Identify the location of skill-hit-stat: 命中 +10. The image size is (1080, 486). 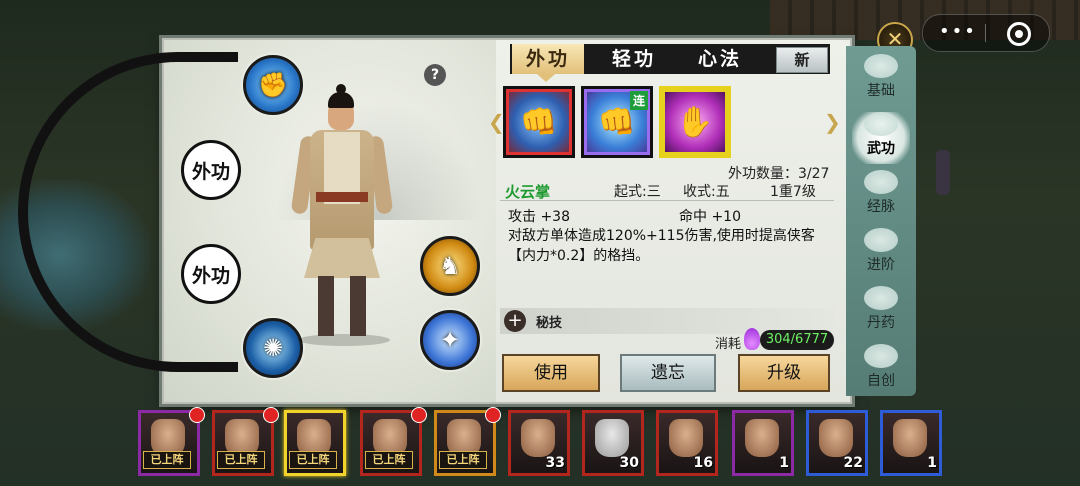
(710, 217).